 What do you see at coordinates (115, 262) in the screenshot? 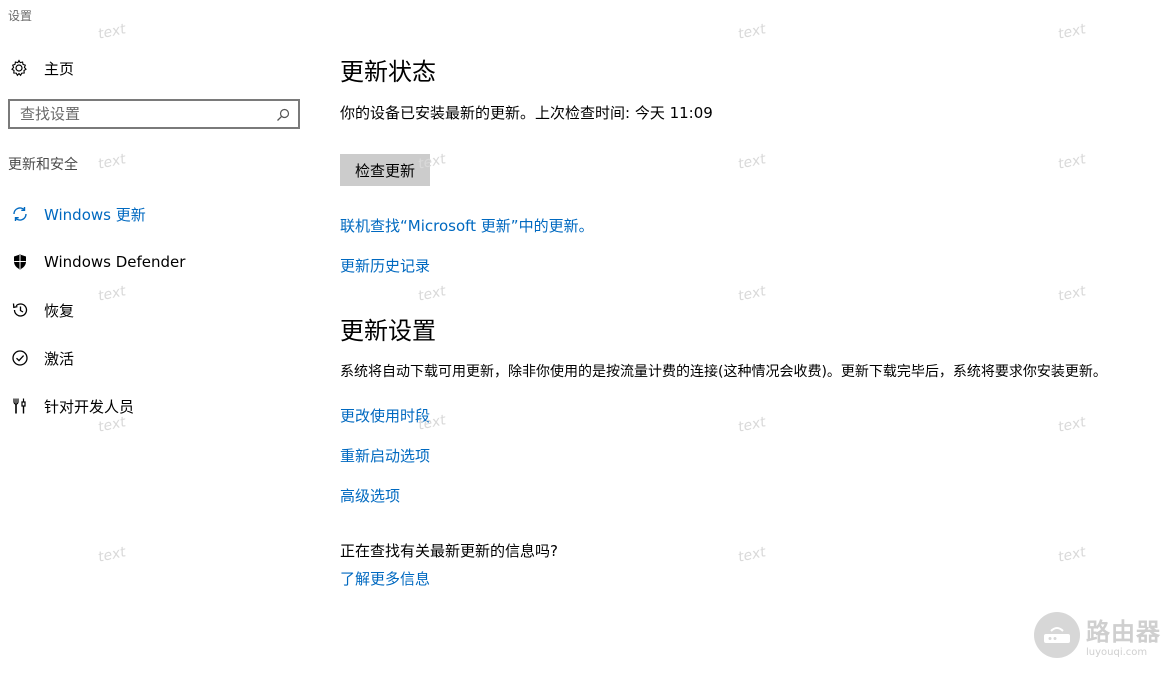
I see `sidebar-item-label: Windows Defender` at bounding box center [115, 262].